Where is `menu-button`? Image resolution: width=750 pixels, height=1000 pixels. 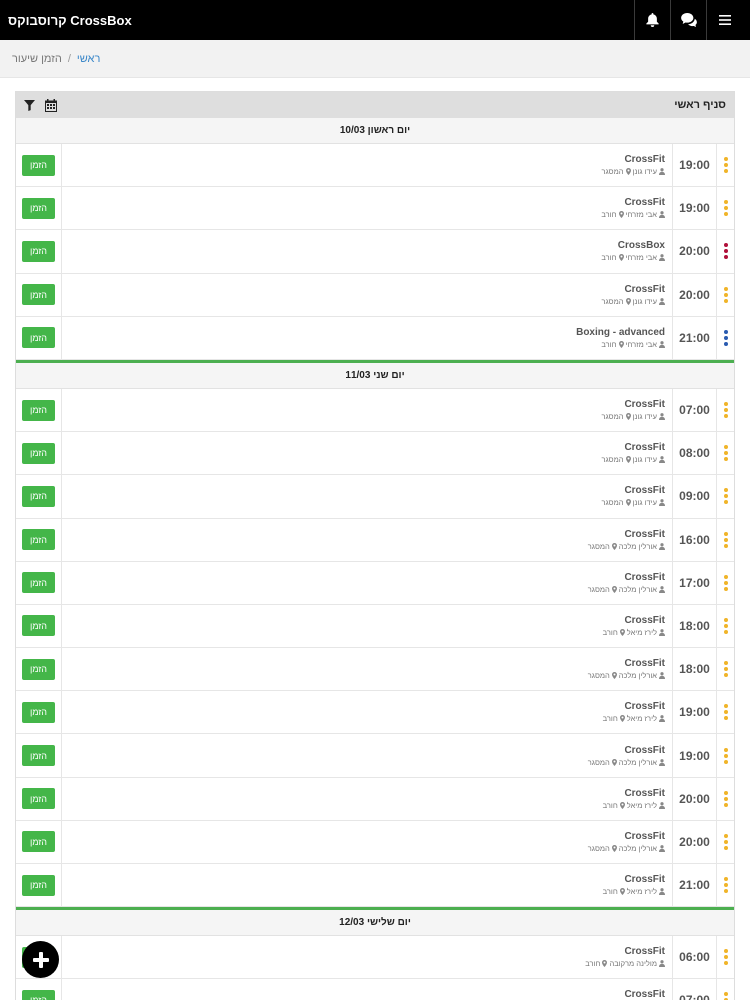
menu-button is located at coordinates (724, 20).